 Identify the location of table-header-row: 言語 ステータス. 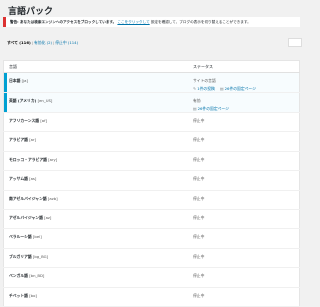
(151, 66).